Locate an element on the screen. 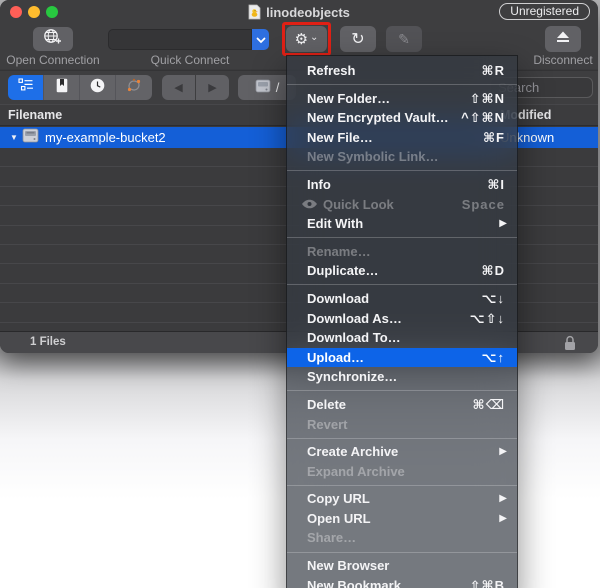  action-gear-button: ⚙ ⌄ is located at coordinates (306, 39).